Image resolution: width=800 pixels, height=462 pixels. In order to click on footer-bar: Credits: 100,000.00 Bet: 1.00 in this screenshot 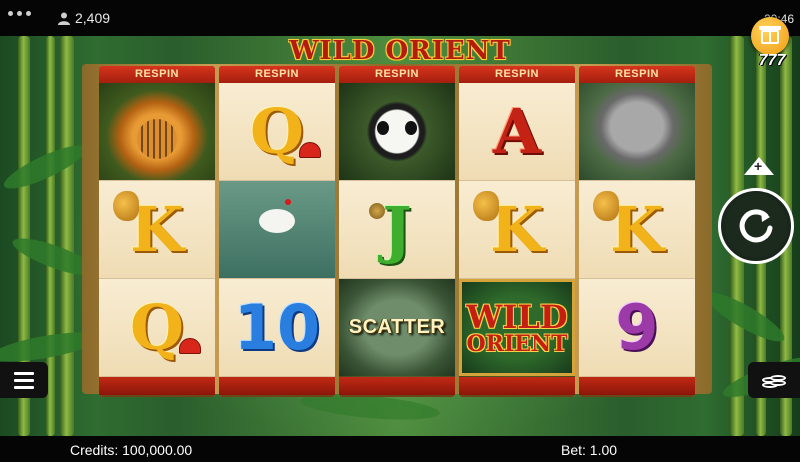, I will do `click(400, 449)`.